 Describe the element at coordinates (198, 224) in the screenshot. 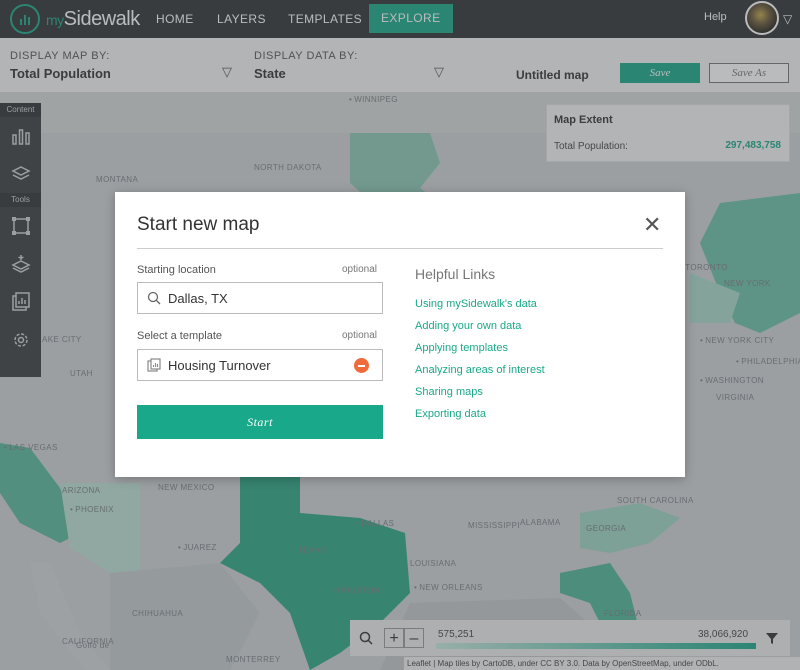

I see `dialog-title: Start new map` at that location.